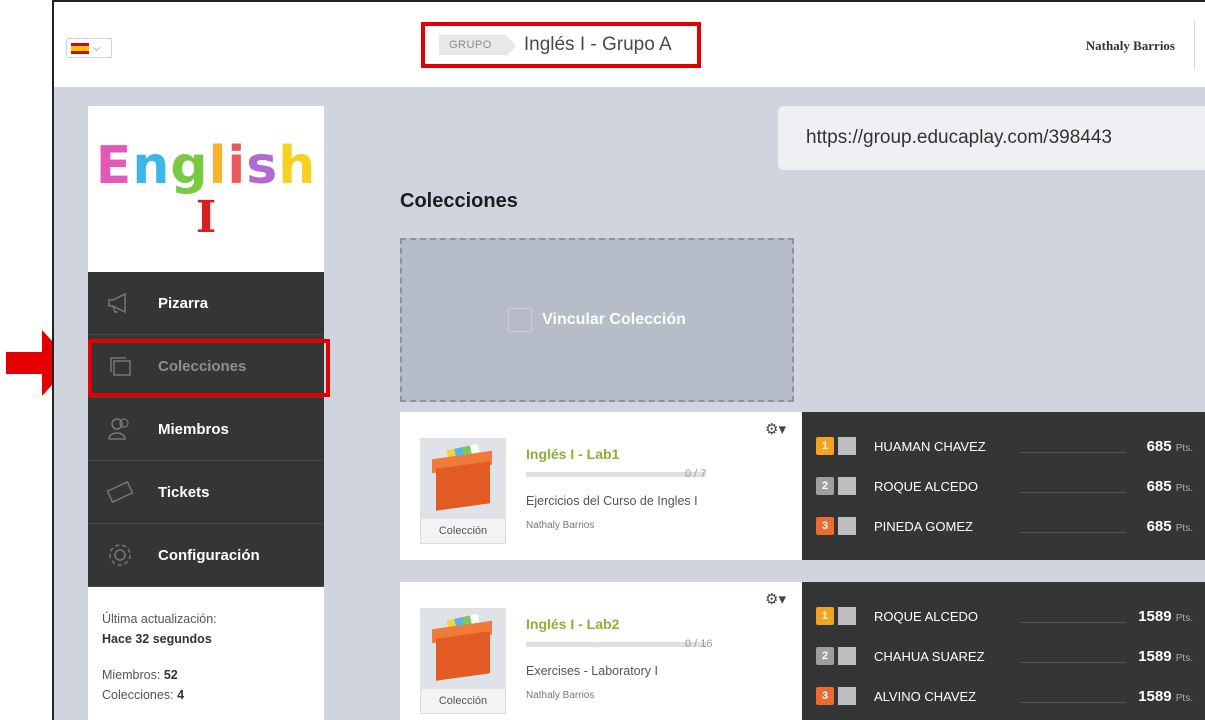 The image size is (1205, 720). Describe the element at coordinates (159, 619) in the screenshot. I see `last-update-label: Última actualización:` at that location.